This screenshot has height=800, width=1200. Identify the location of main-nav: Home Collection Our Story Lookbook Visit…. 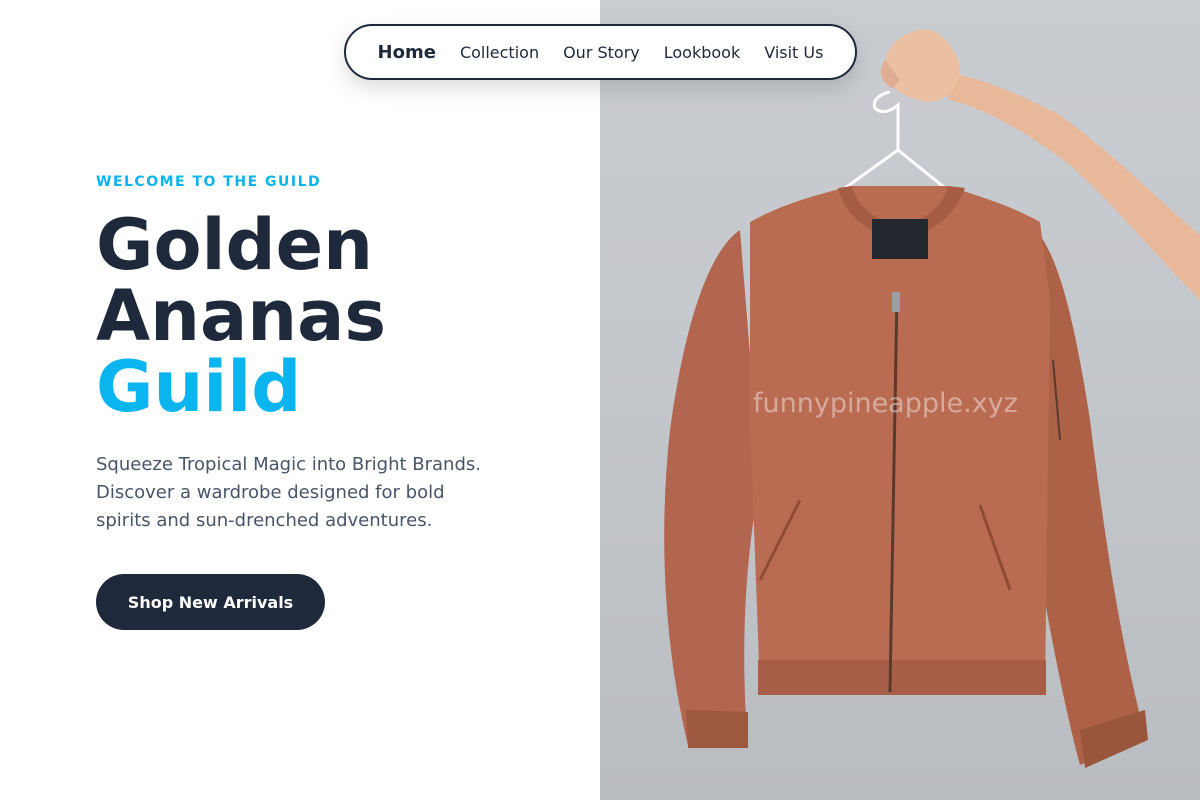
(600, 52).